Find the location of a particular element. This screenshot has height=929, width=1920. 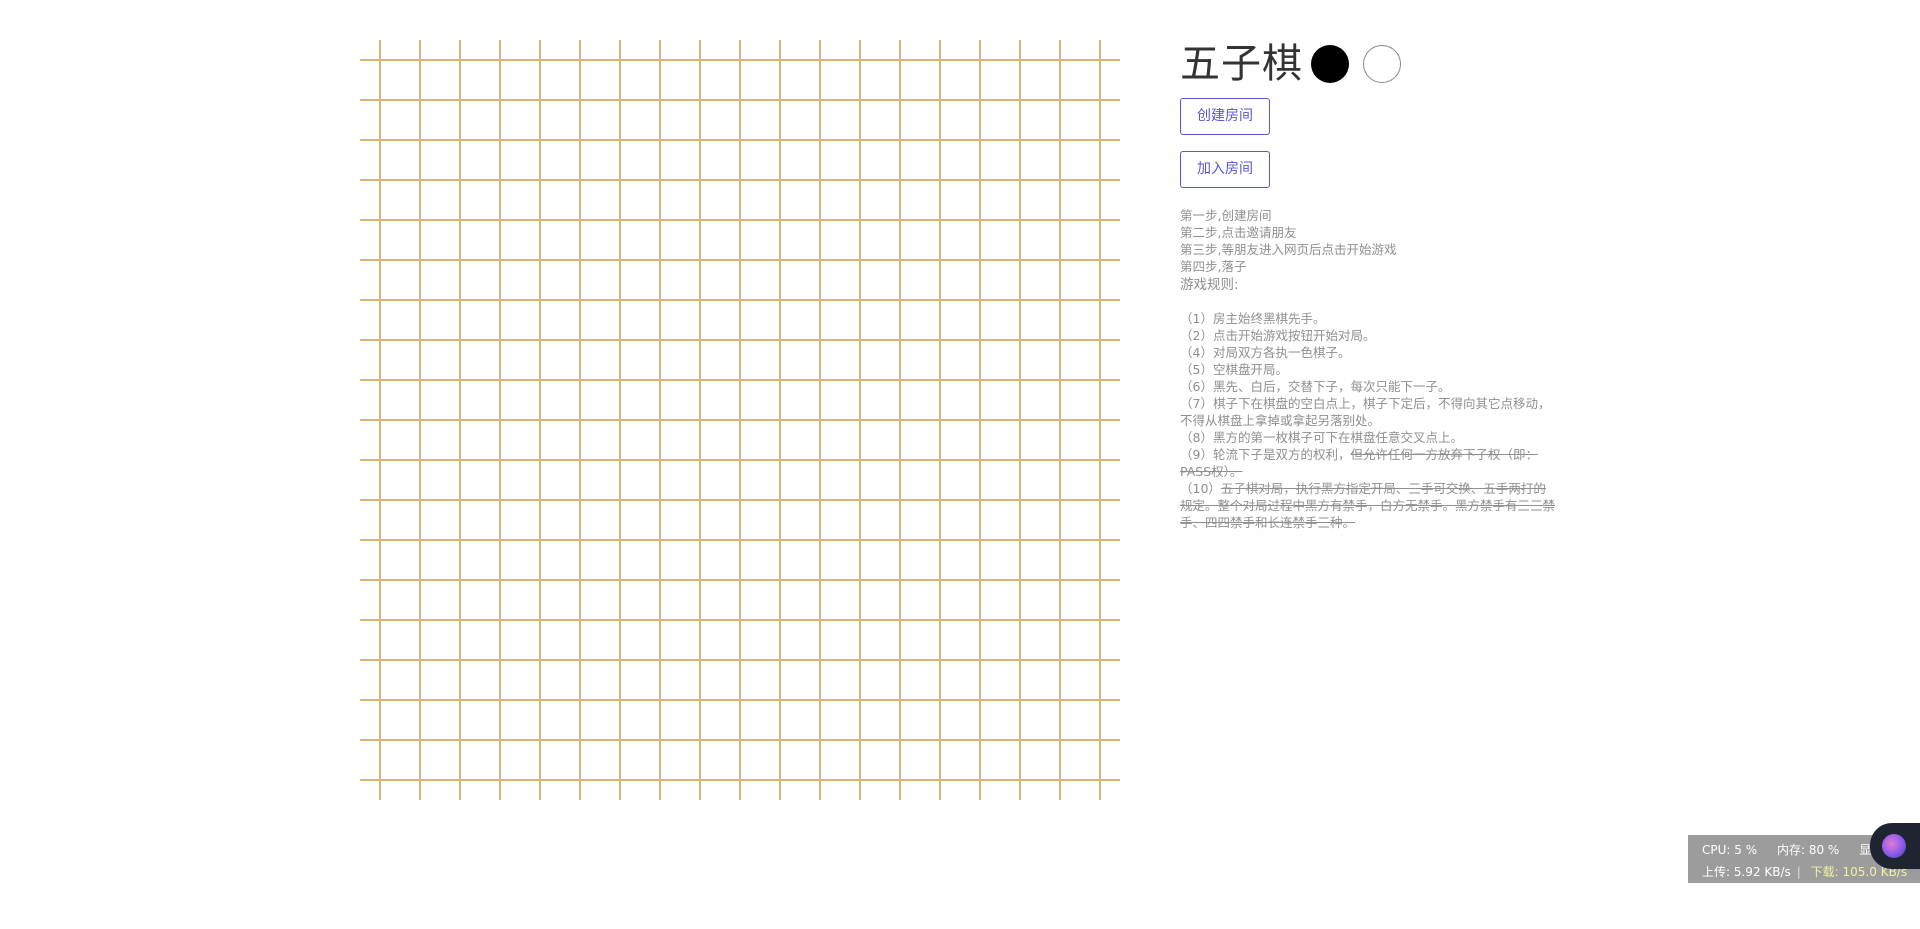

rule-item: （1）房主始终黑棋先手。 is located at coordinates (1253, 318).